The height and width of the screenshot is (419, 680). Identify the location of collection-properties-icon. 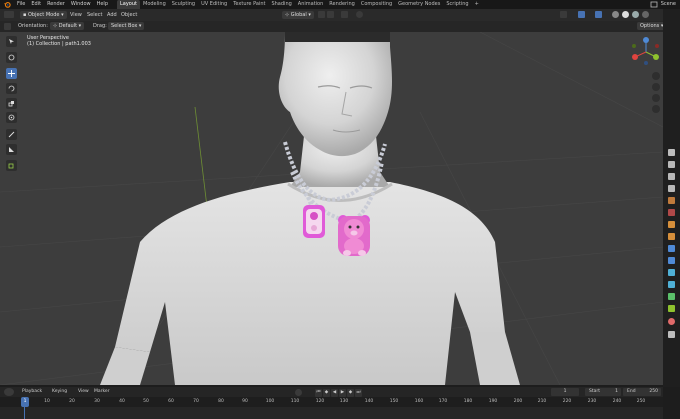
(671, 224).